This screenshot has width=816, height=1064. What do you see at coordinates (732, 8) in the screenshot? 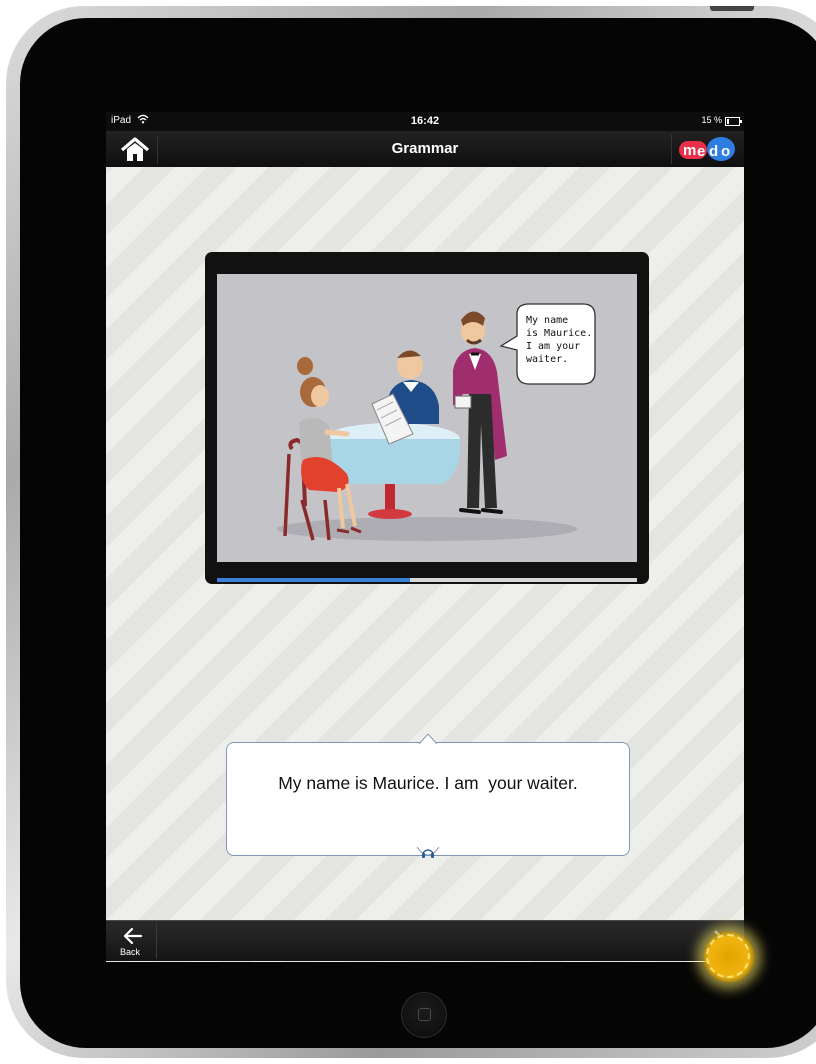
I see `sleep-button` at bounding box center [732, 8].